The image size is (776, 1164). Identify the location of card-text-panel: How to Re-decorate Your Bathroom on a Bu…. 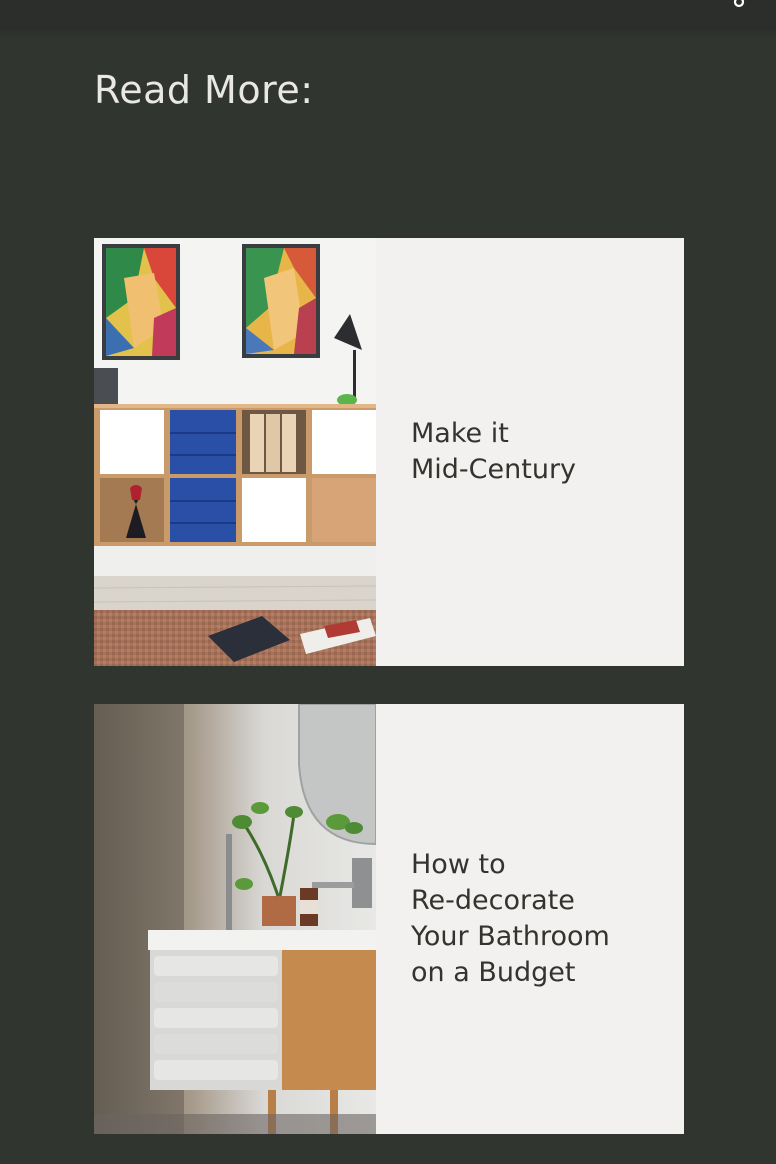
(530, 919).